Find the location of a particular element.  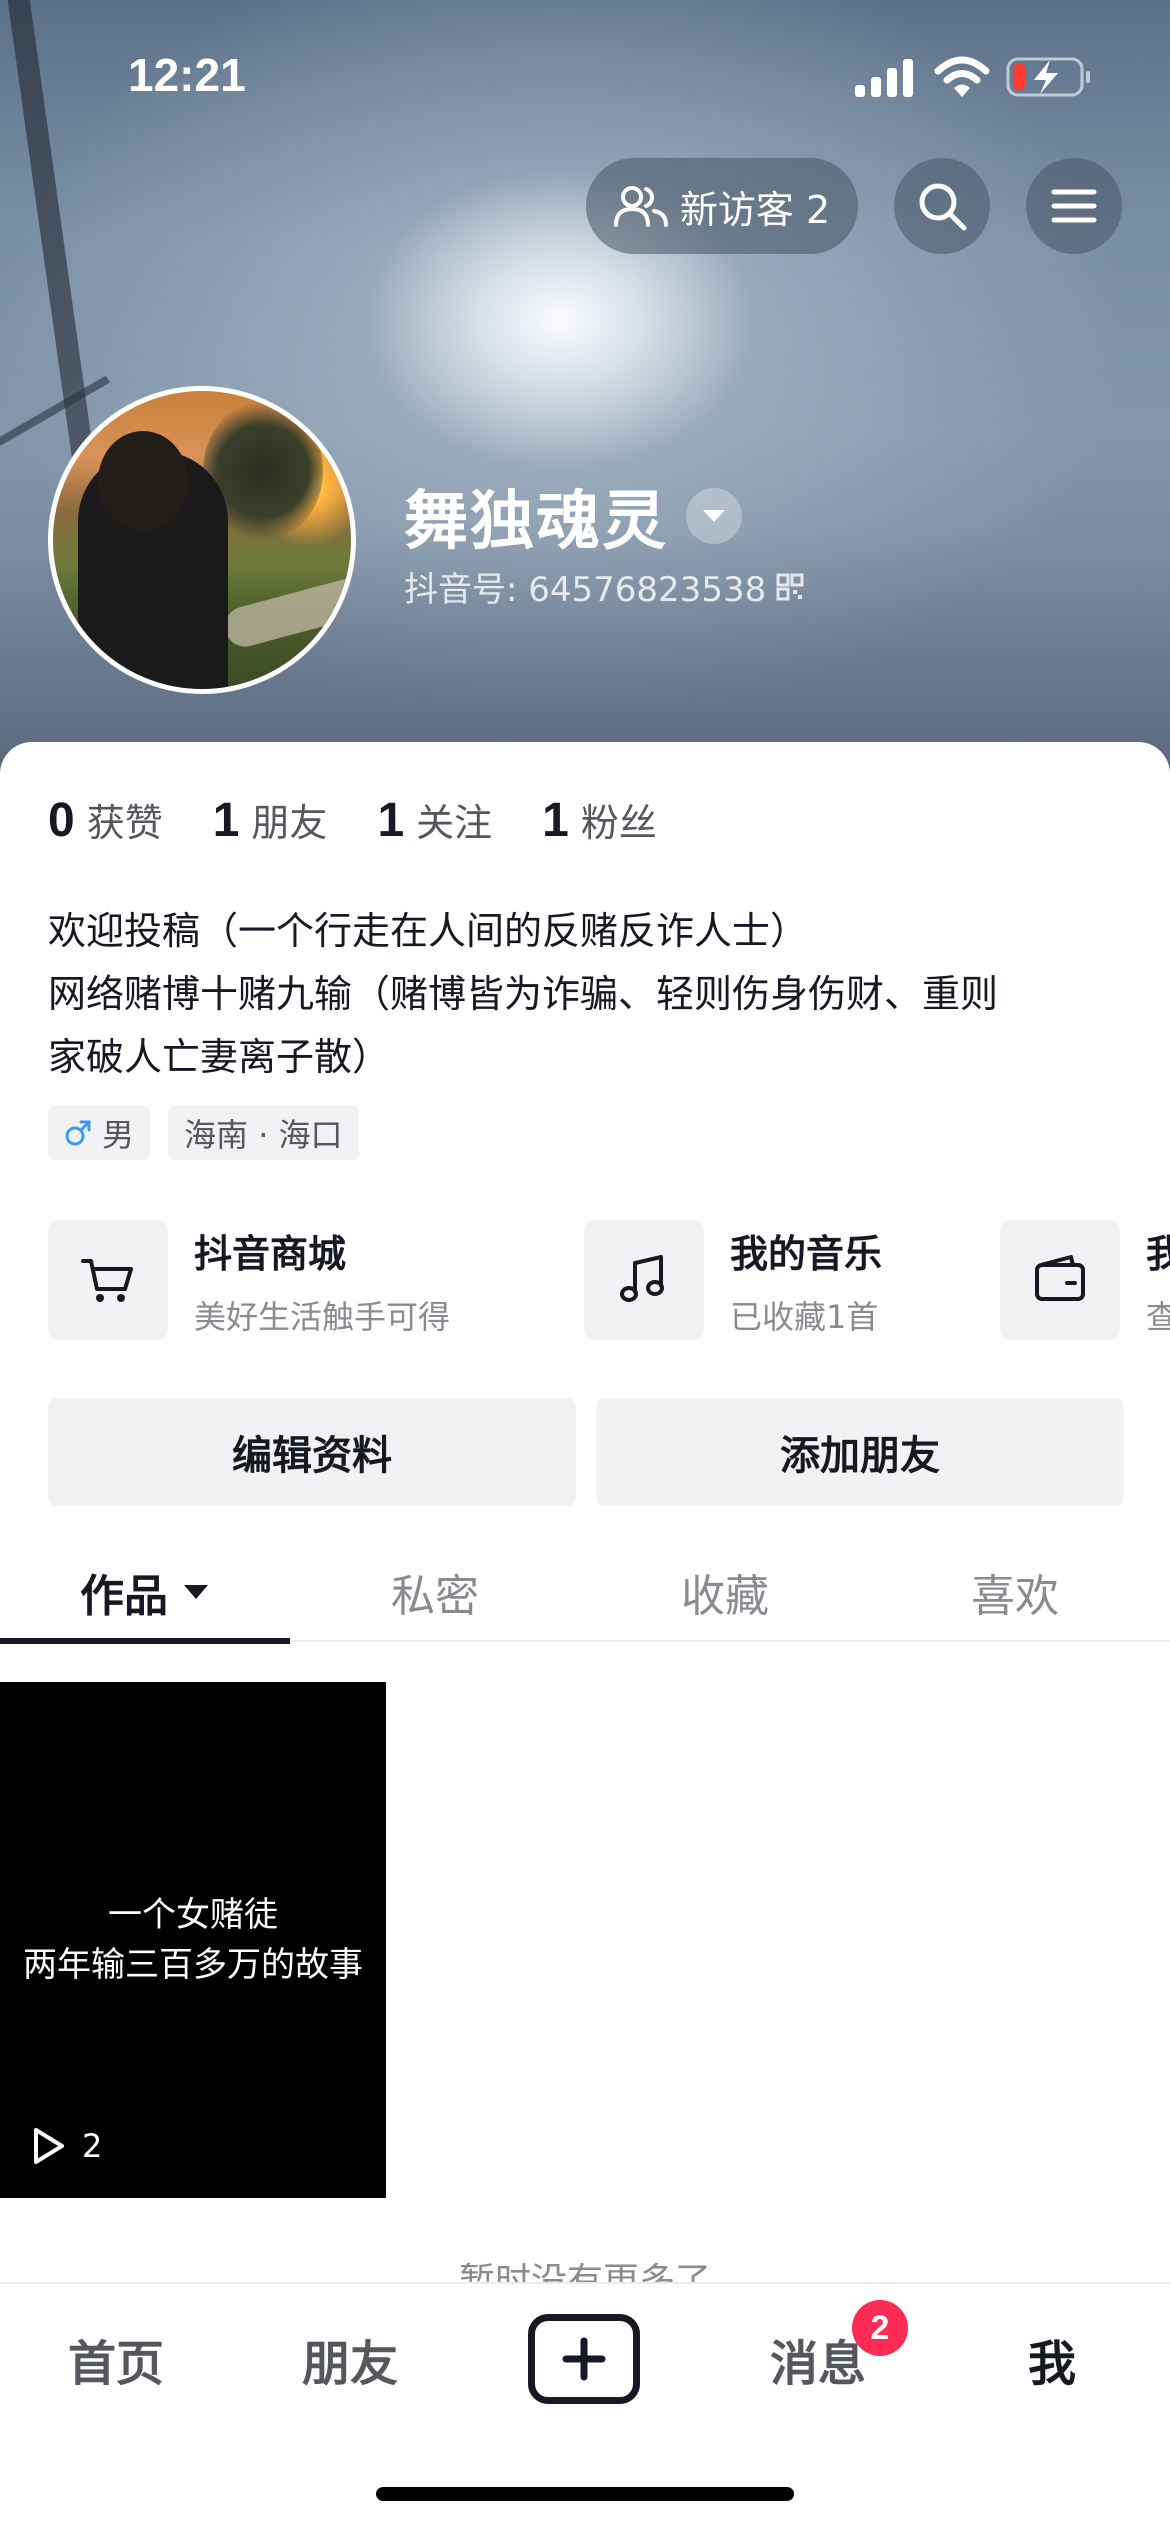

nav-me: 我 is located at coordinates (1052, 2359).